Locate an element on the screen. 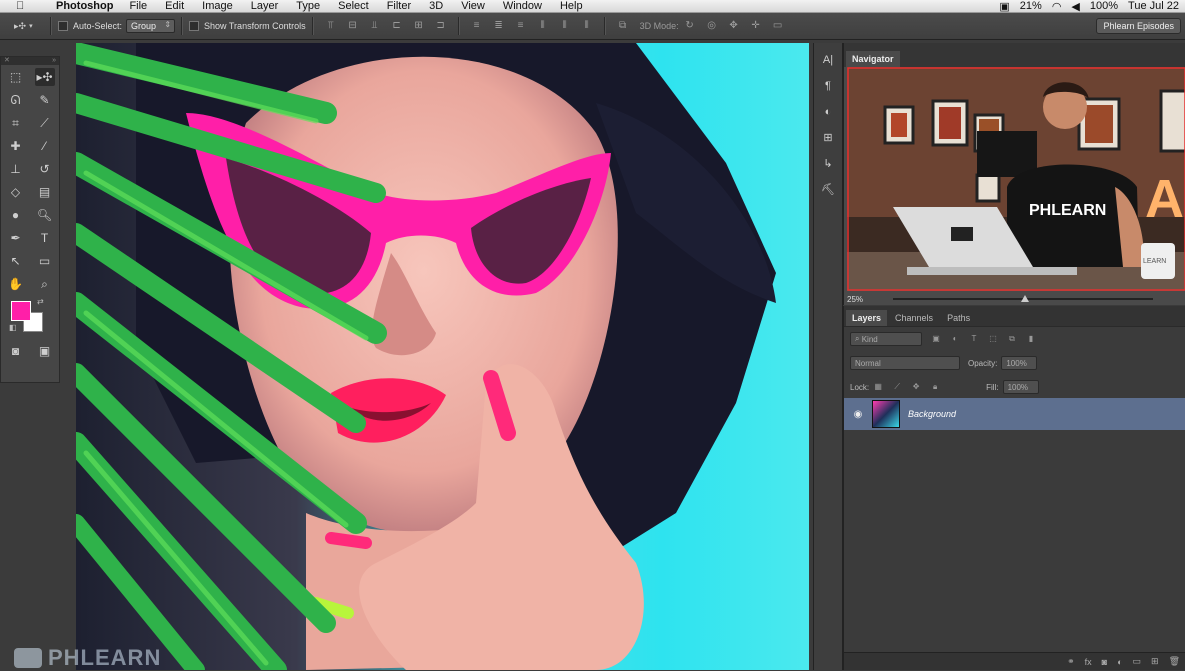 The height and width of the screenshot is (671, 1185). move-tool-icon: ▸✣ is located at coordinates (44, 76).